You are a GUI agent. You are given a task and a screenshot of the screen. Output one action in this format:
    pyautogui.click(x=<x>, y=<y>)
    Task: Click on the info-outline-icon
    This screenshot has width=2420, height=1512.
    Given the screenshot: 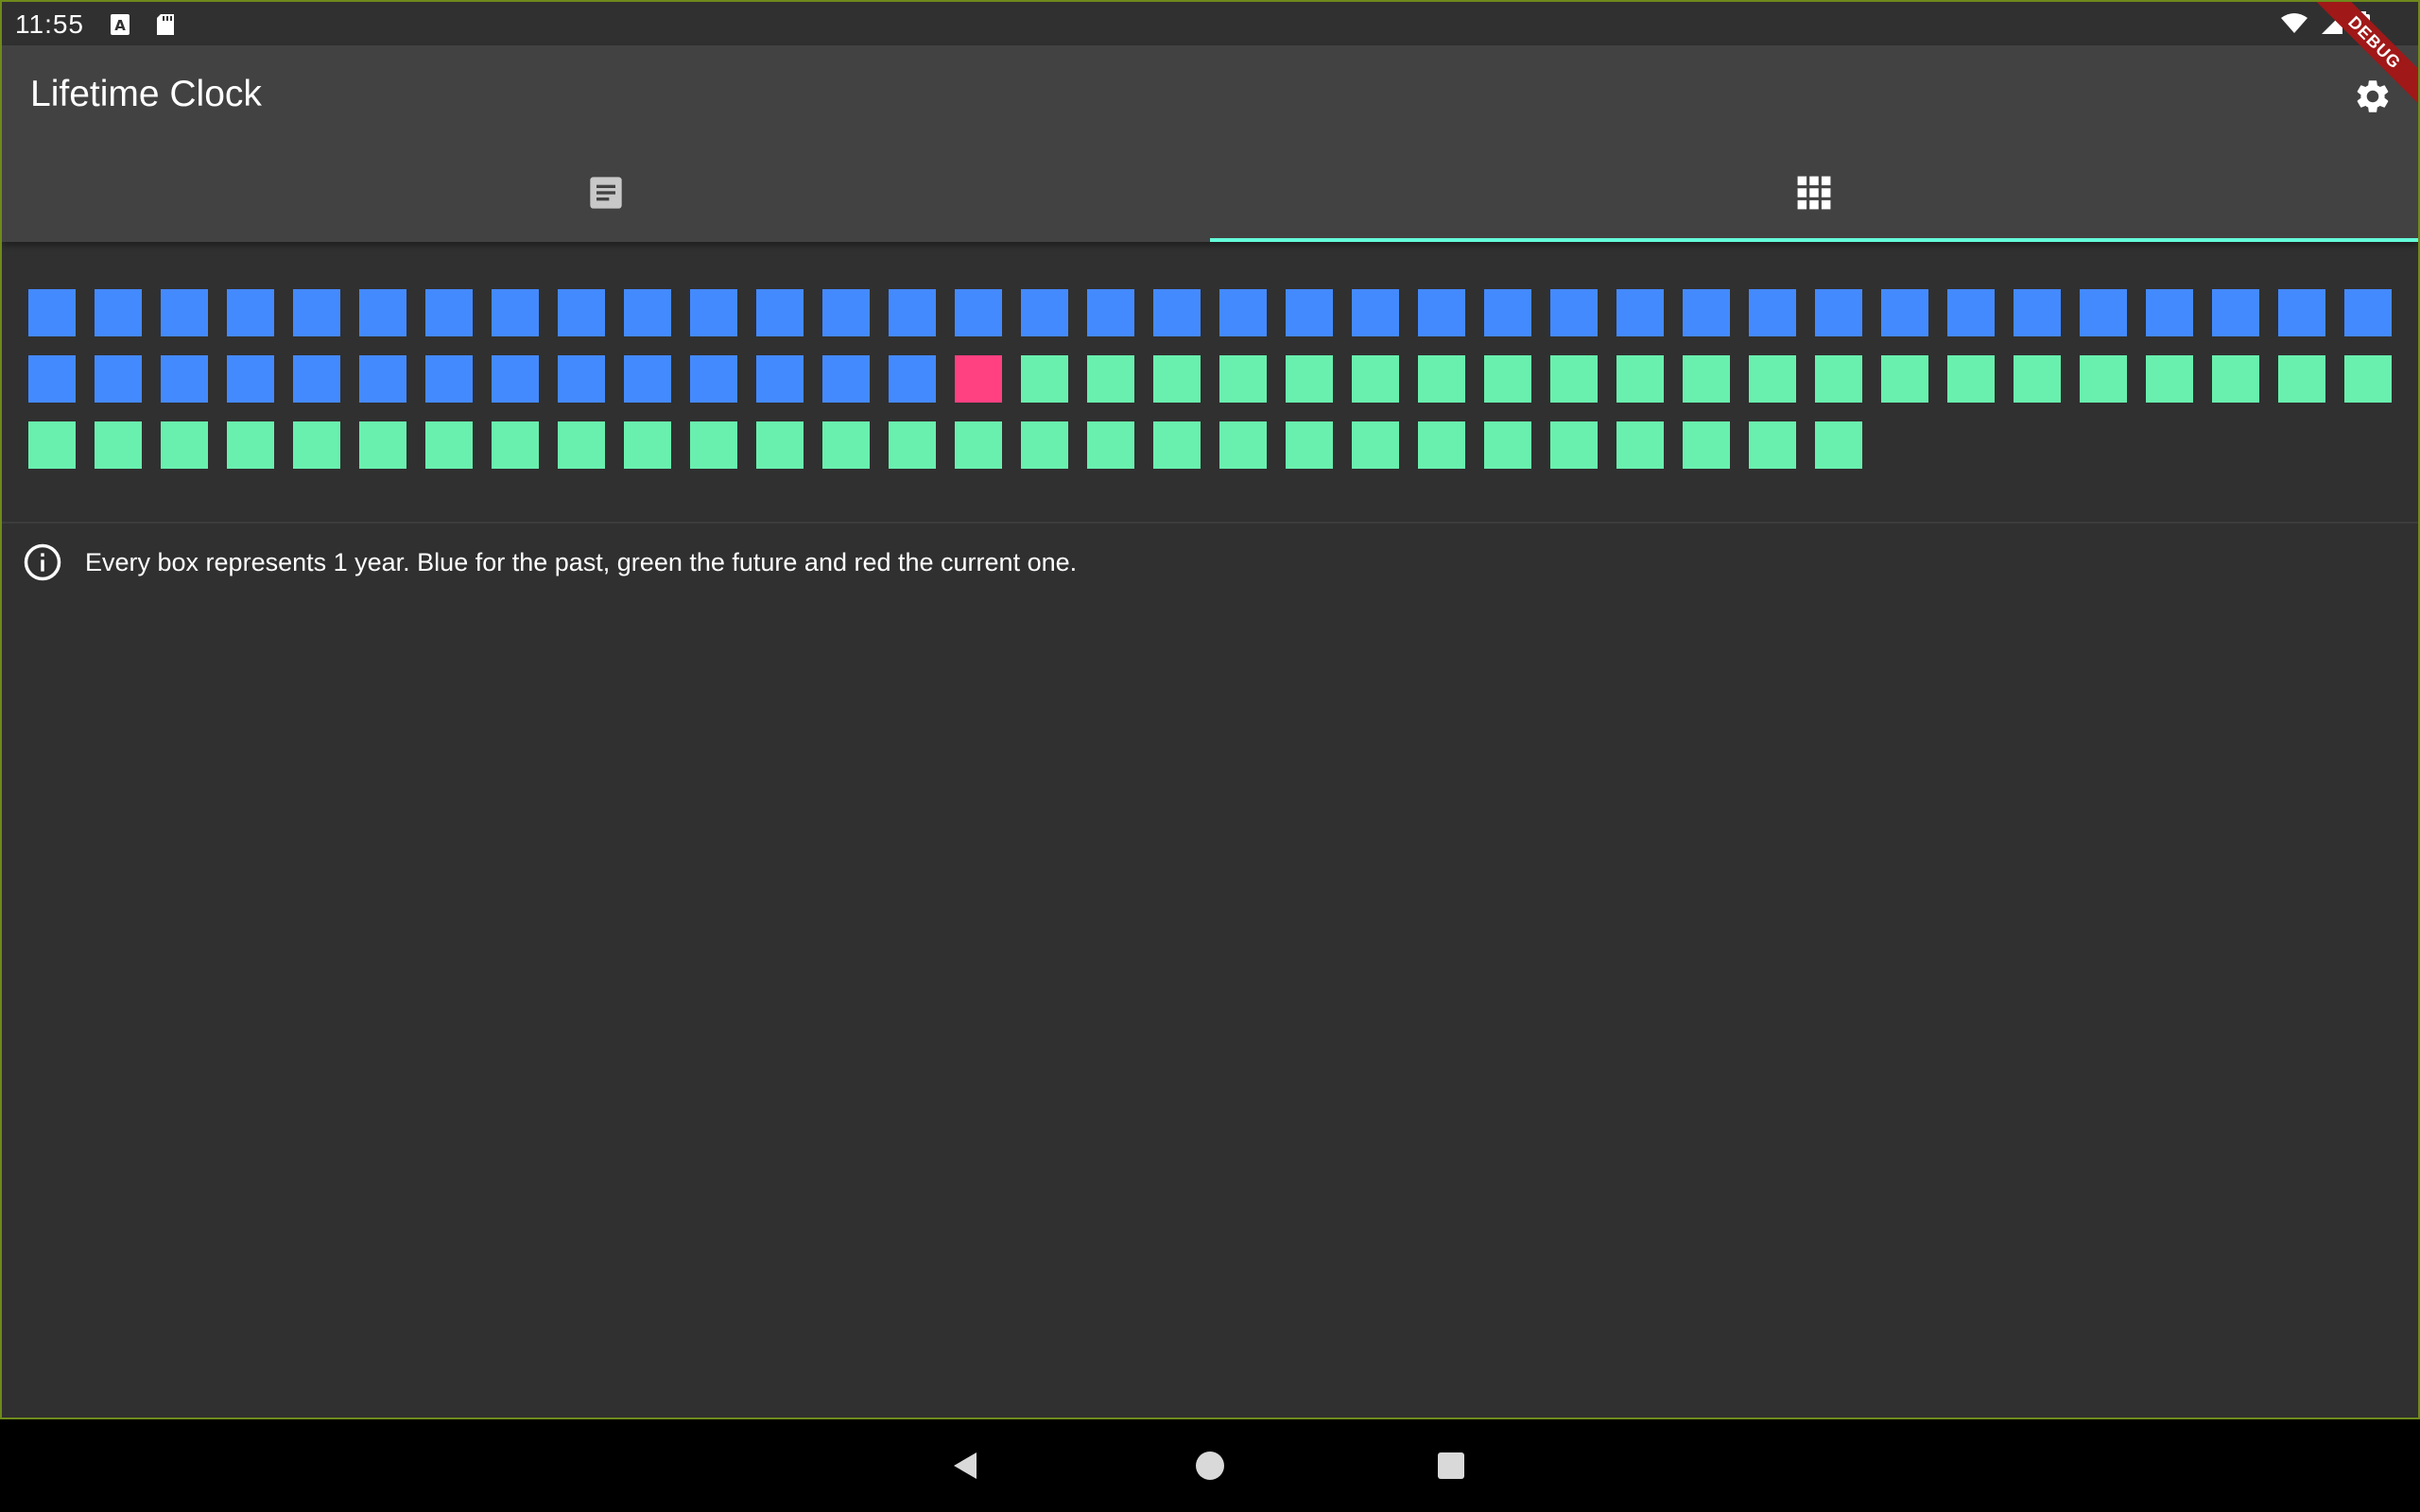 What is the action you would take?
    pyautogui.click(x=42, y=562)
    